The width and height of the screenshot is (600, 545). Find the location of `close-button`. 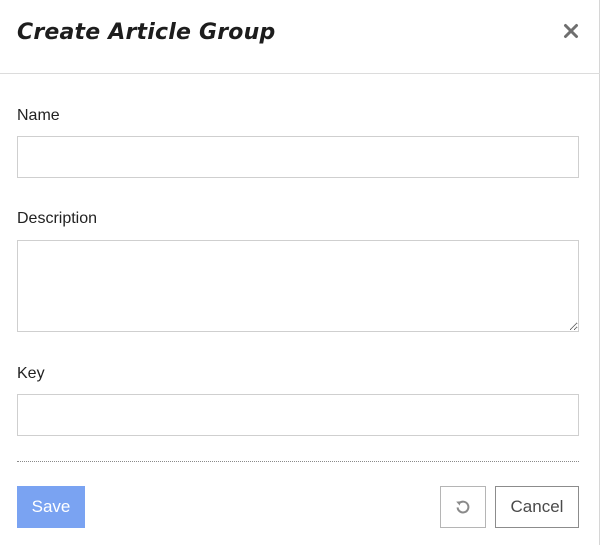

close-button is located at coordinates (571, 31).